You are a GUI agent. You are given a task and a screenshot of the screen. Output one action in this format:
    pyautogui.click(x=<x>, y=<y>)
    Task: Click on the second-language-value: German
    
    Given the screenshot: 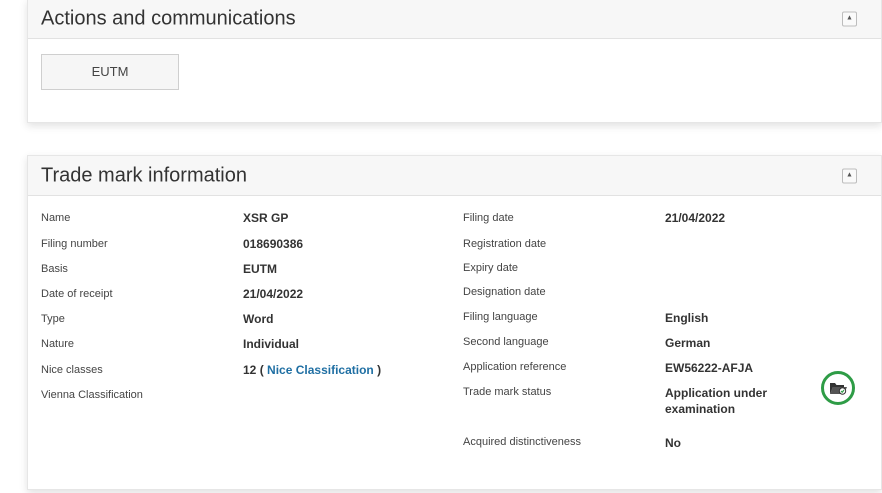 What is the action you would take?
    pyautogui.click(x=688, y=343)
    